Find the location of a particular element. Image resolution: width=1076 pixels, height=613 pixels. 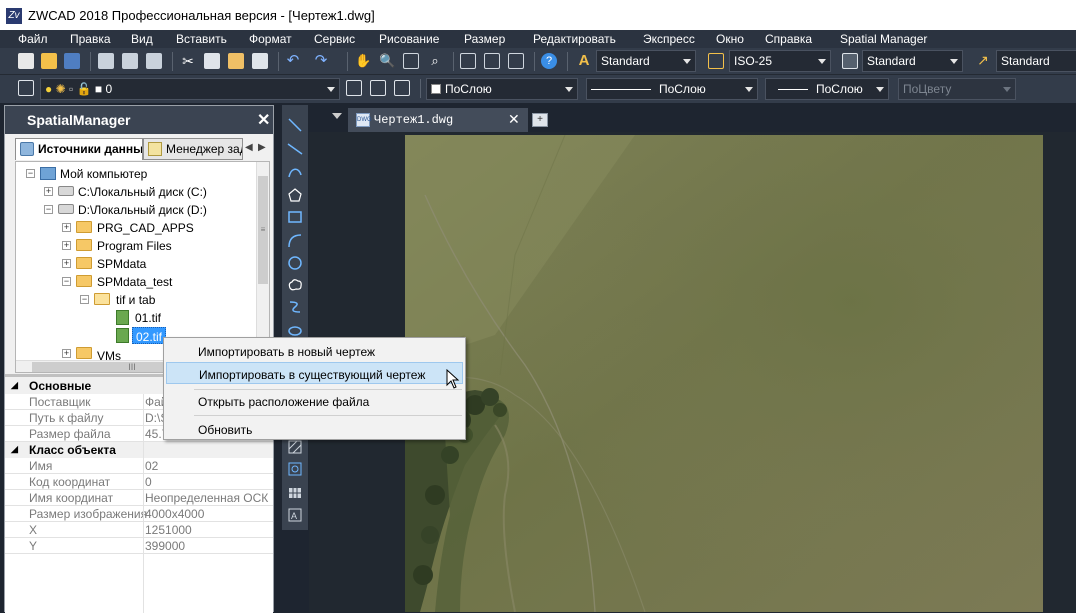

layer-states-icon is located at coordinates (402, 88).